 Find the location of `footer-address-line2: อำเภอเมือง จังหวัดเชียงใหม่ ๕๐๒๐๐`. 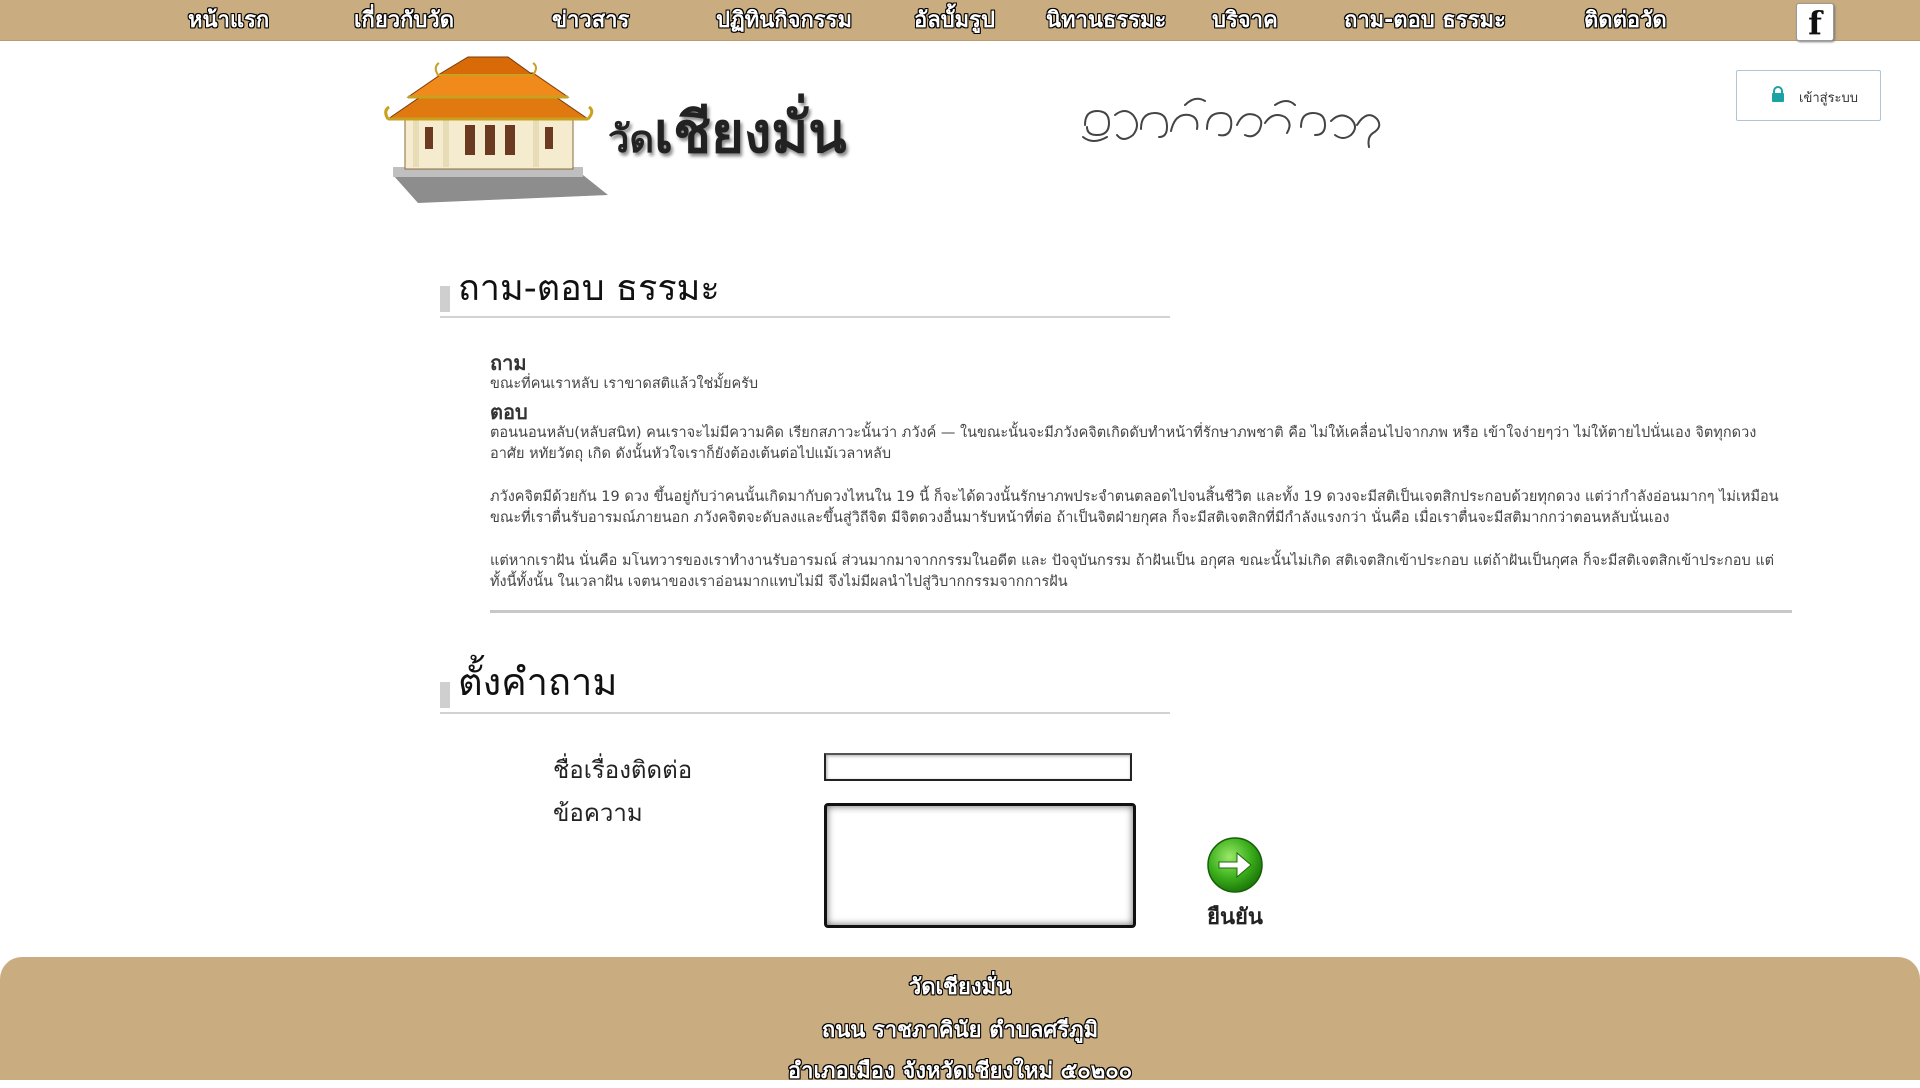

footer-address-line2: อำเภอเมือง จังหวัดเชียงใหม่ ๕๐๒๐๐ is located at coordinates (960, 1071).